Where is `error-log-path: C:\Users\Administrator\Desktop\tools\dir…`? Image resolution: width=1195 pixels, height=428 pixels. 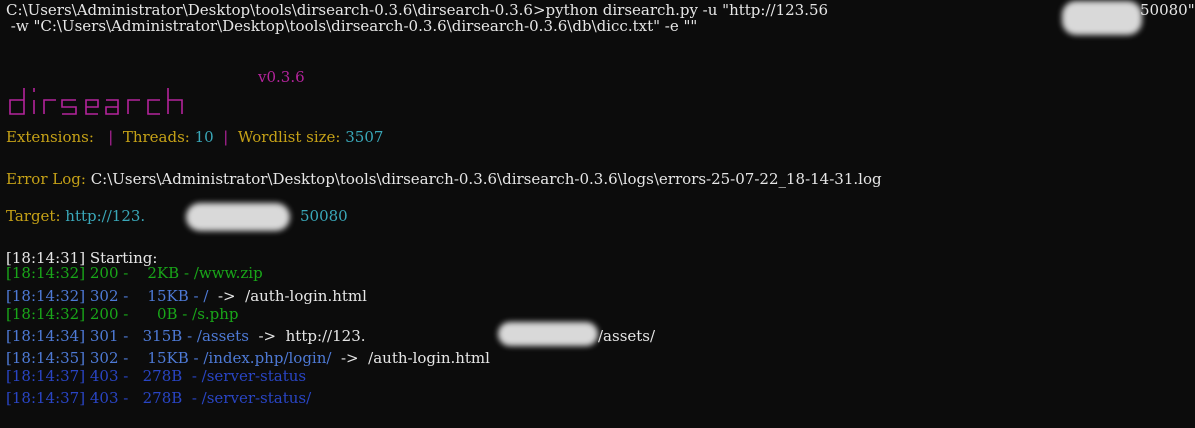
error-log-path: C:\Users\Administrator\Desktop\tools\dir… is located at coordinates (486, 179).